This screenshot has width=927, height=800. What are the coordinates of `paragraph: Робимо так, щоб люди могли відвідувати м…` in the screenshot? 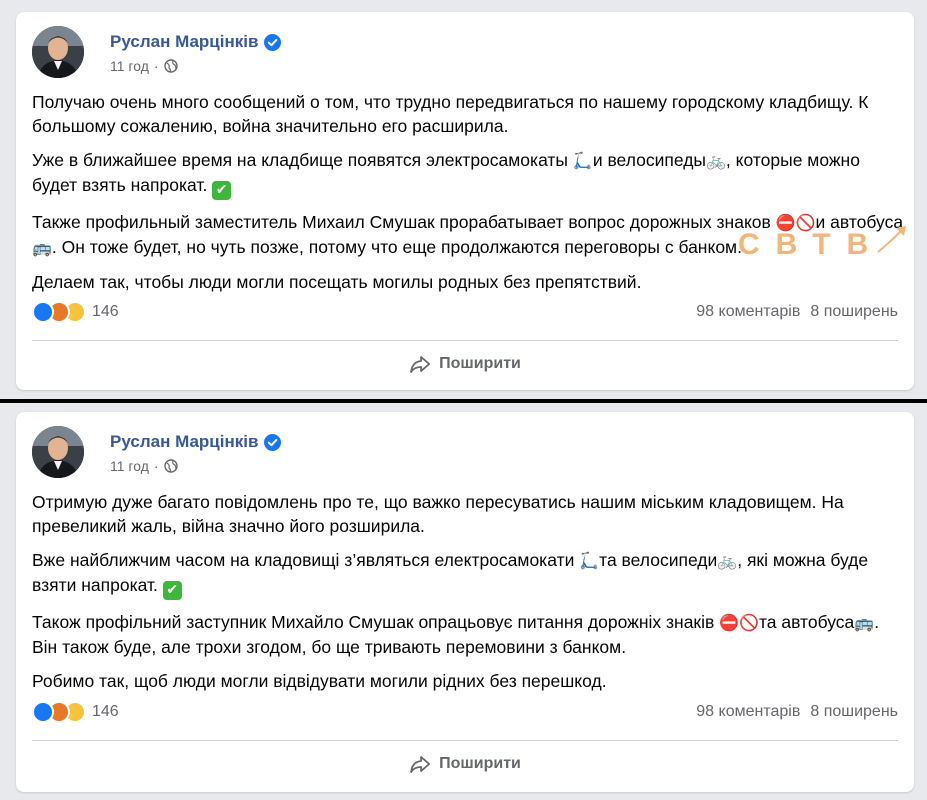 It's located at (468, 681).